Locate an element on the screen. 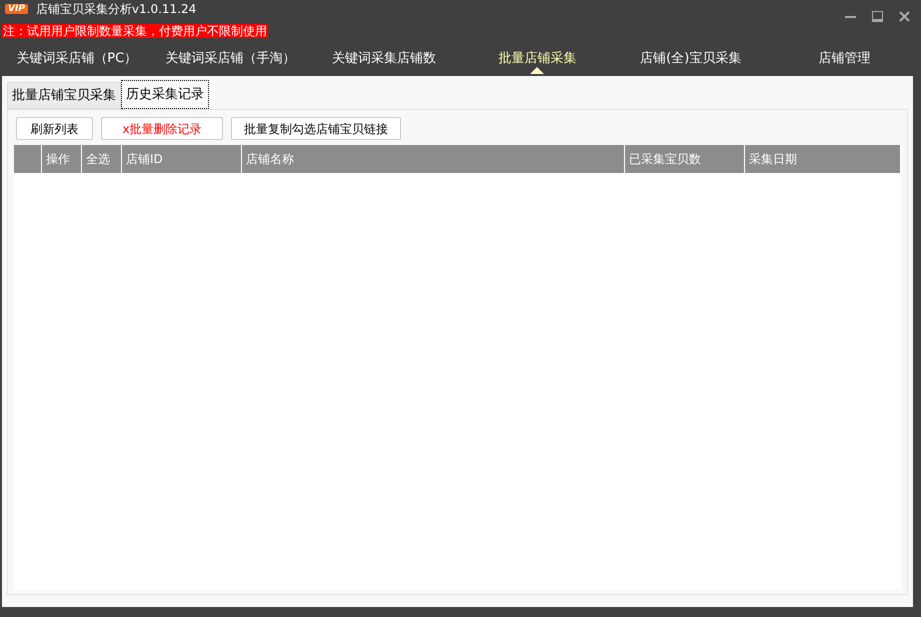 The height and width of the screenshot is (617, 921). nav-tab: 店铺(全)宝贝采集 is located at coordinates (691, 59).